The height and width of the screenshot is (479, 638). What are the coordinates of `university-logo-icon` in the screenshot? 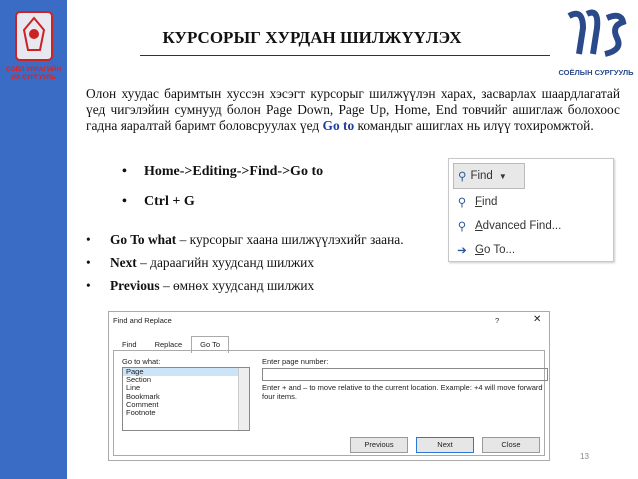 It's located at (34, 36).